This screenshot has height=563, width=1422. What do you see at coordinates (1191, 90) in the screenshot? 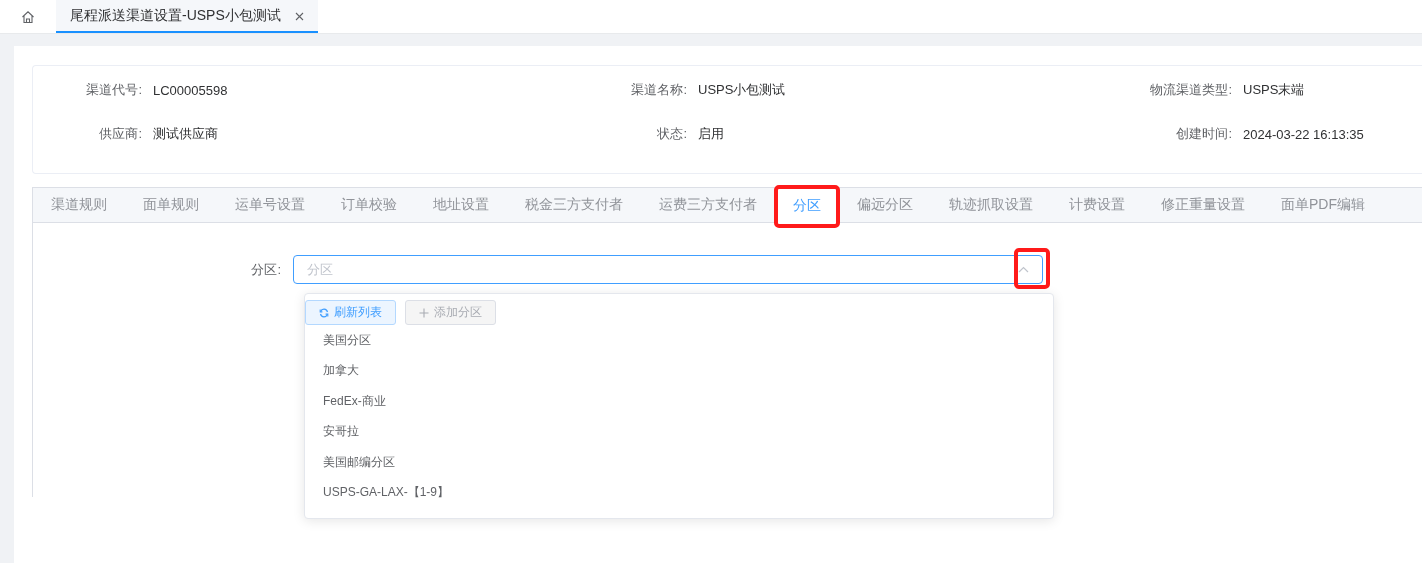
I see `field-label: 物流渠道类型:` at bounding box center [1191, 90].